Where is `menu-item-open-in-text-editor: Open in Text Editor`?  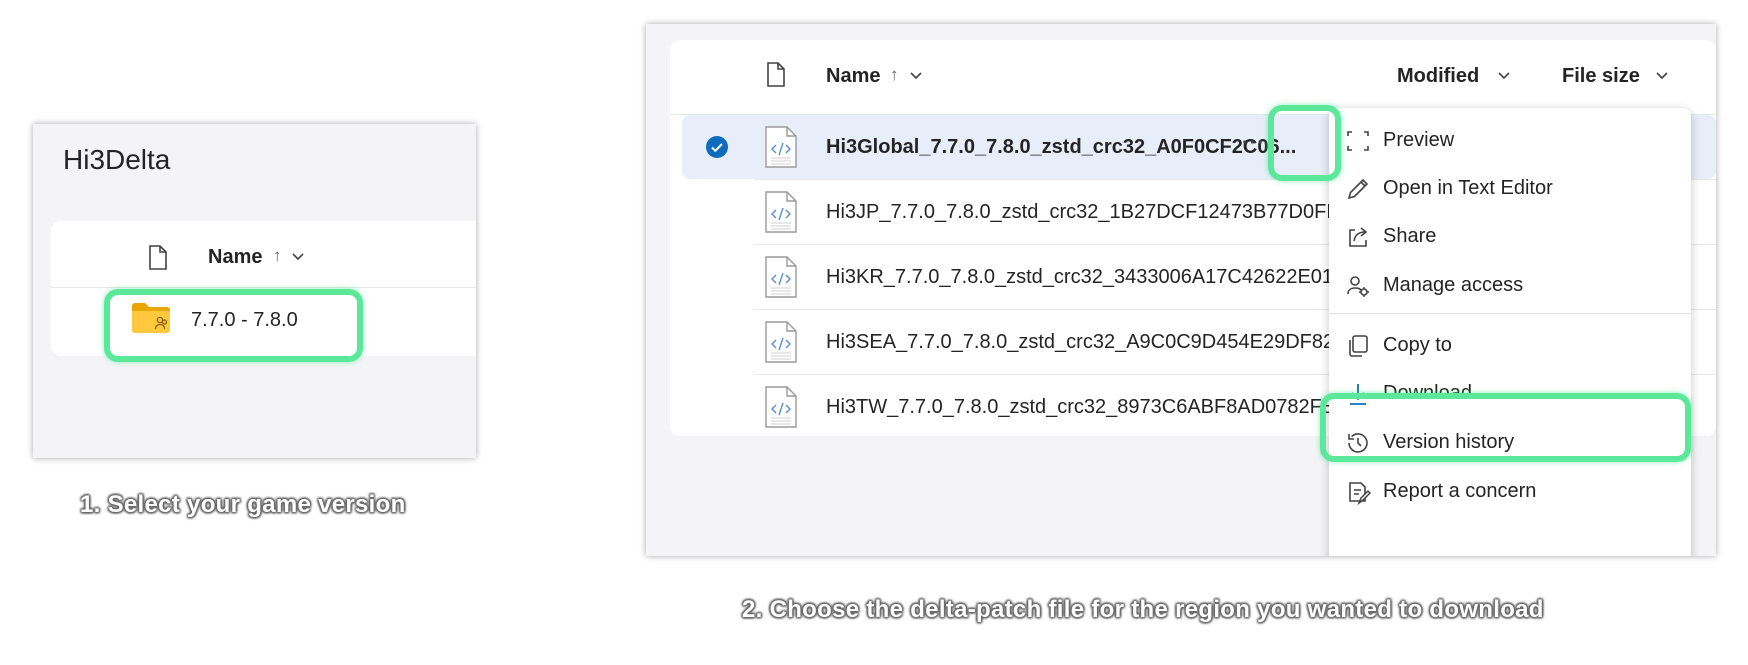
menu-item-open-in-text-editor: Open in Text Editor is located at coordinates (1510, 190).